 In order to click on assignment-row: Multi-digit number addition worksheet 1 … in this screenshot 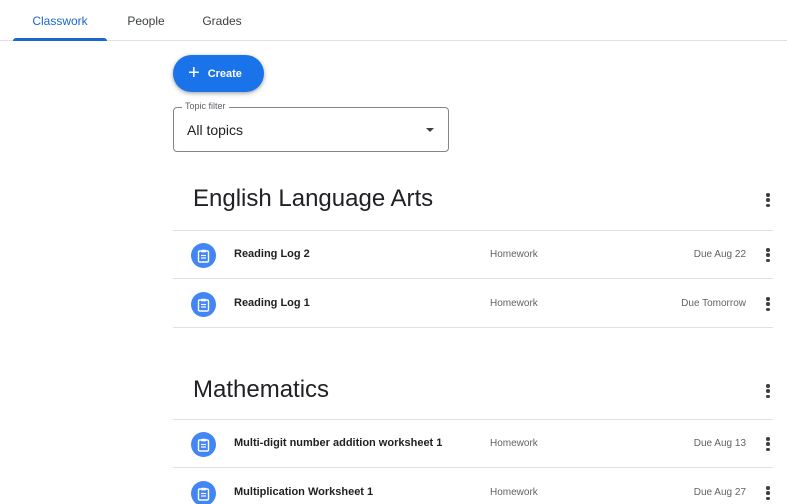, I will do `click(473, 444)`.